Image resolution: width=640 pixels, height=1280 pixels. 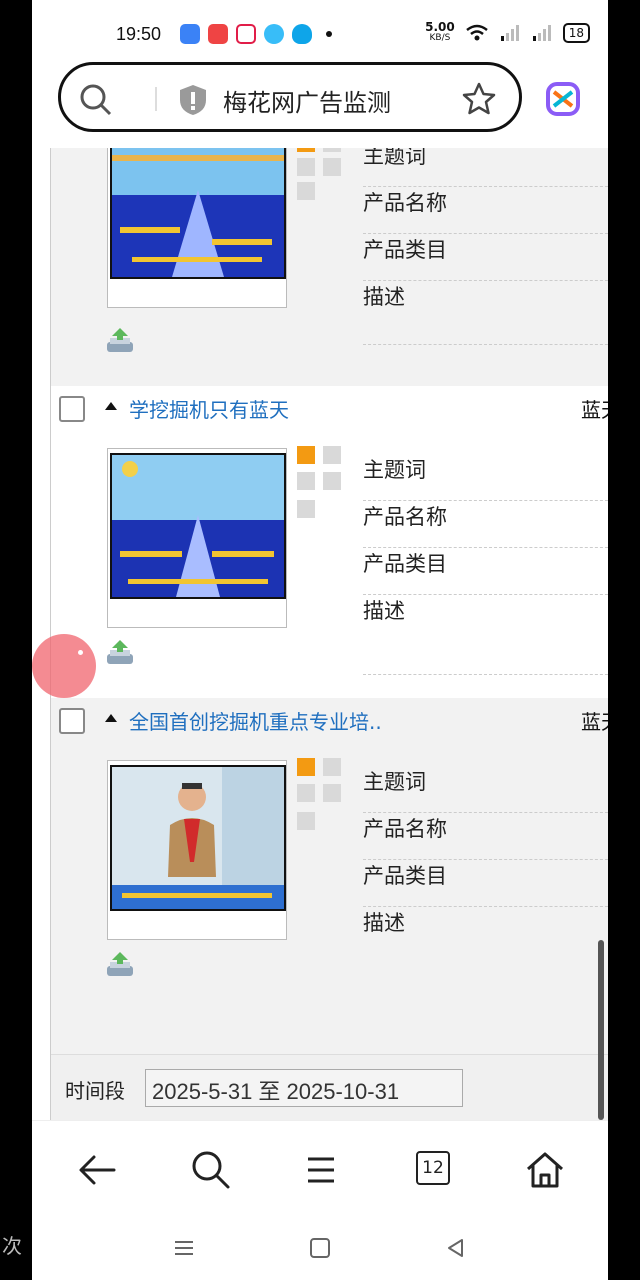 I want to click on status-time: 19:50, so click(x=139, y=34).